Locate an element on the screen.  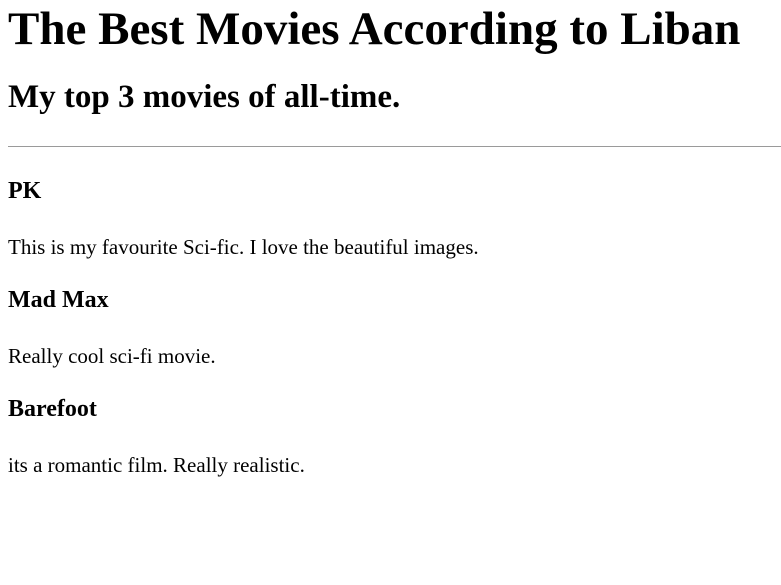
movie-title: Mad Max is located at coordinates (58, 300).